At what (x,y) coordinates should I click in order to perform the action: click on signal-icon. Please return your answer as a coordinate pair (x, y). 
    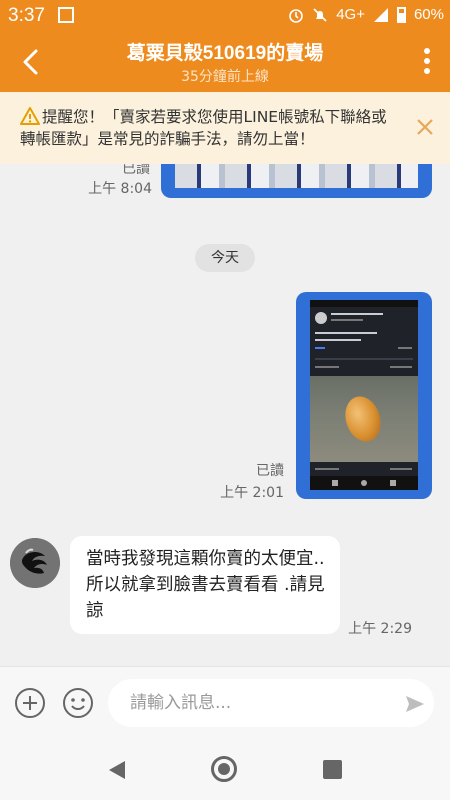
    Looking at the image, I should click on (380, 14).